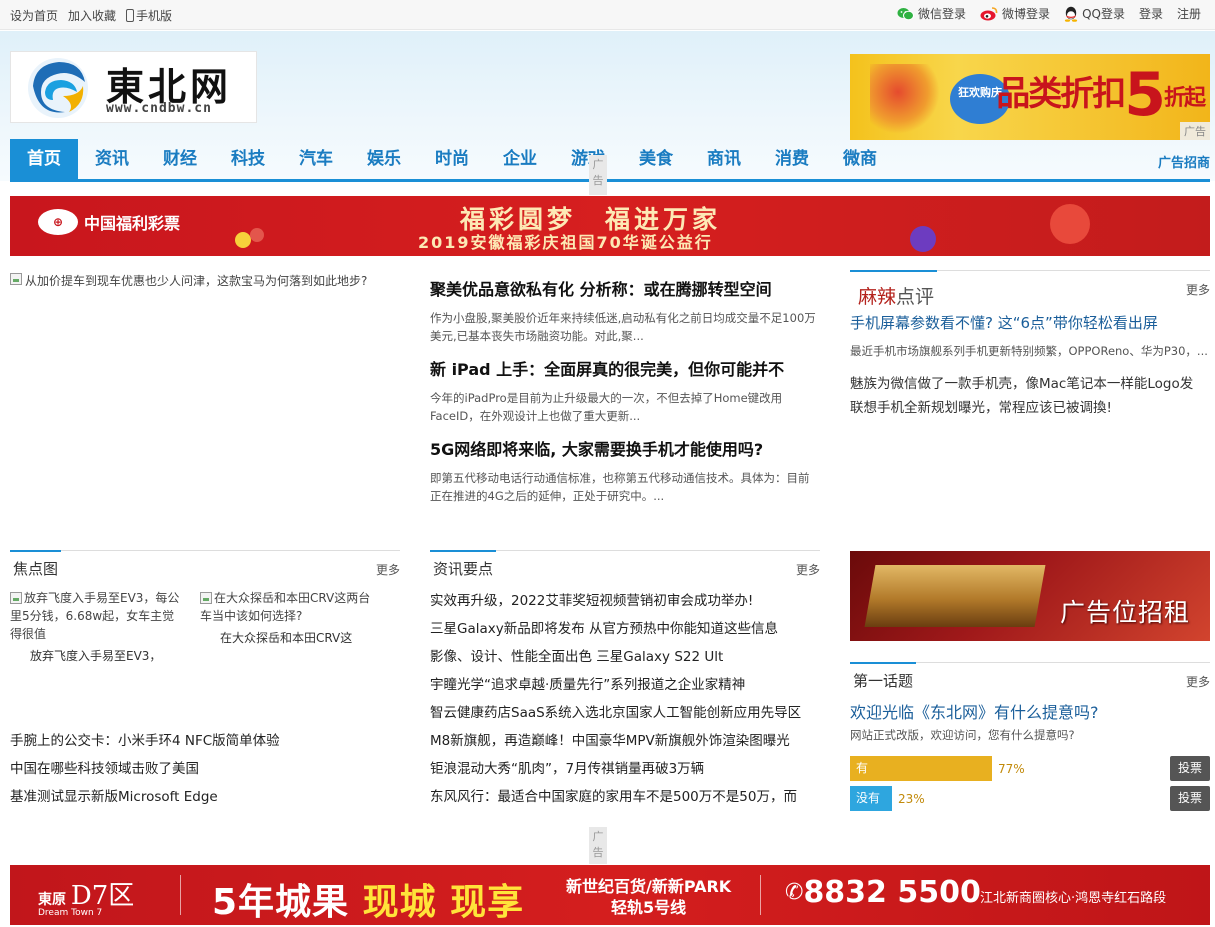 Image resolution: width=1215 pixels, height=927 pixels. Describe the element at coordinates (625, 629) in the screenshot. I see `list-item: 三星Galaxy新品即将发布 从官方预热中你能知道这些信息` at that location.